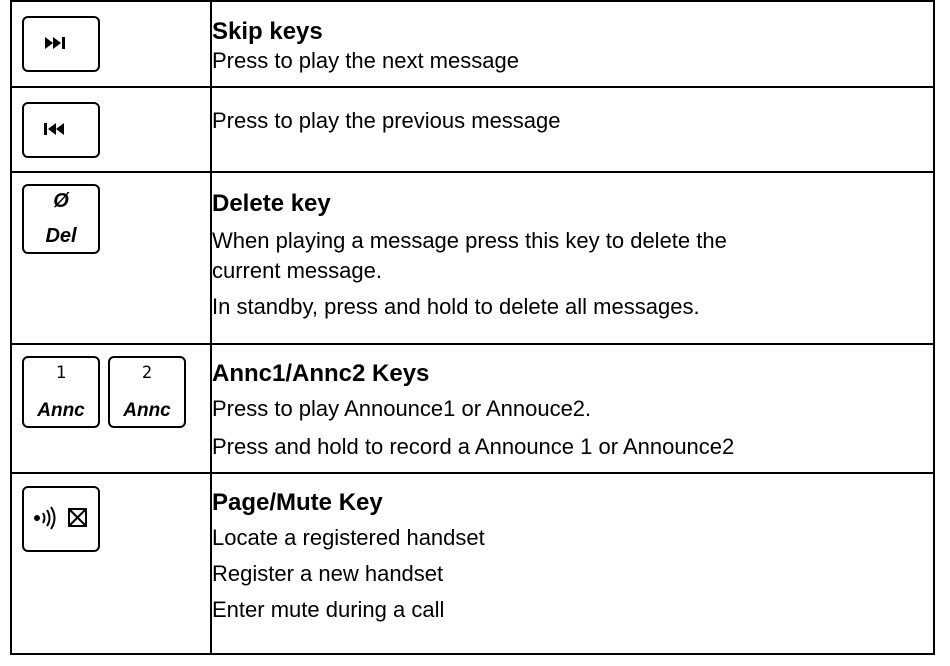 This screenshot has height=666, width=950. Describe the element at coordinates (271, 203) in the screenshot. I see `row-title: Delete key` at that location.